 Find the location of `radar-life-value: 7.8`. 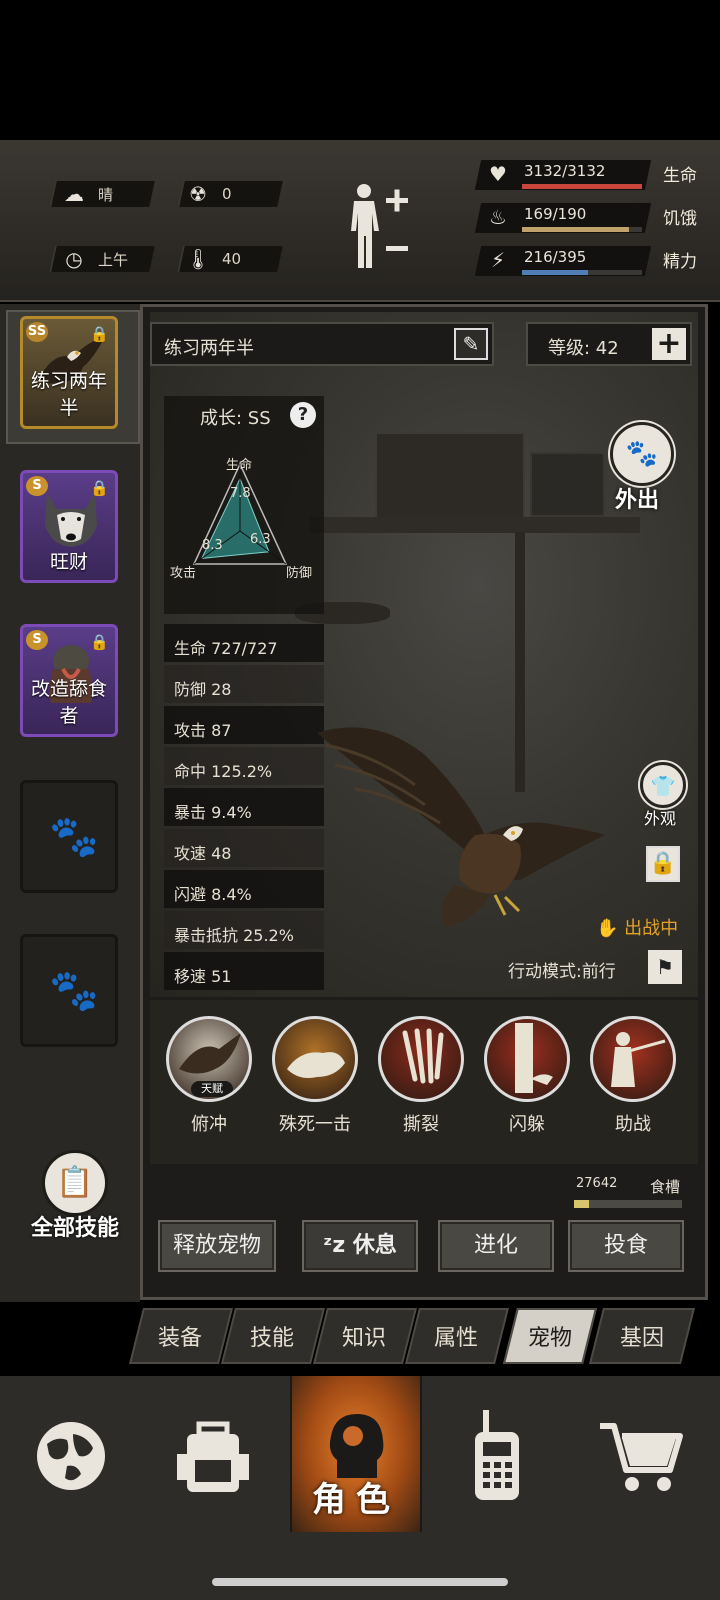

radar-life-value: 7.8 is located at coordinates (240, 493).